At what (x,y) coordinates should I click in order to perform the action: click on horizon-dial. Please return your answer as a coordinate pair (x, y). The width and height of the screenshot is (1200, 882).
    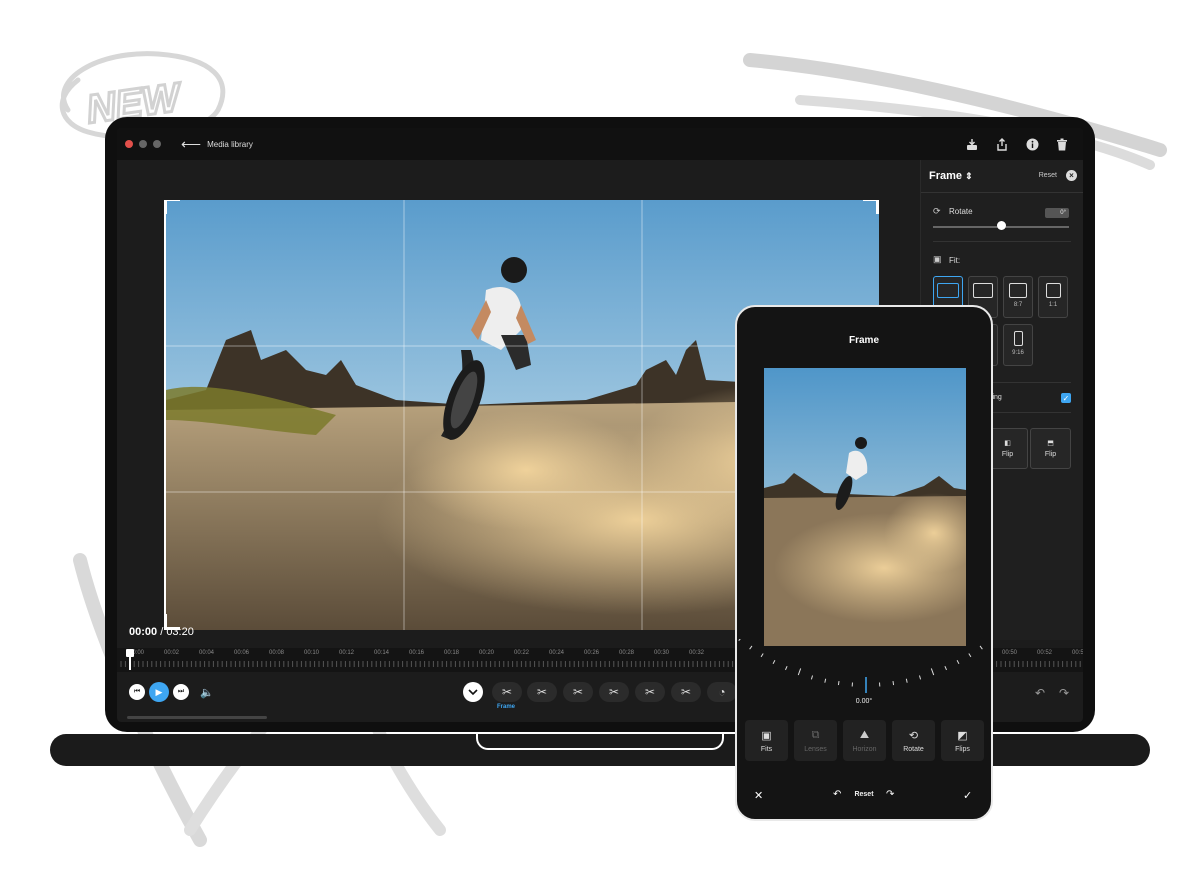
    Looking at the image, I should click on (865, 669).